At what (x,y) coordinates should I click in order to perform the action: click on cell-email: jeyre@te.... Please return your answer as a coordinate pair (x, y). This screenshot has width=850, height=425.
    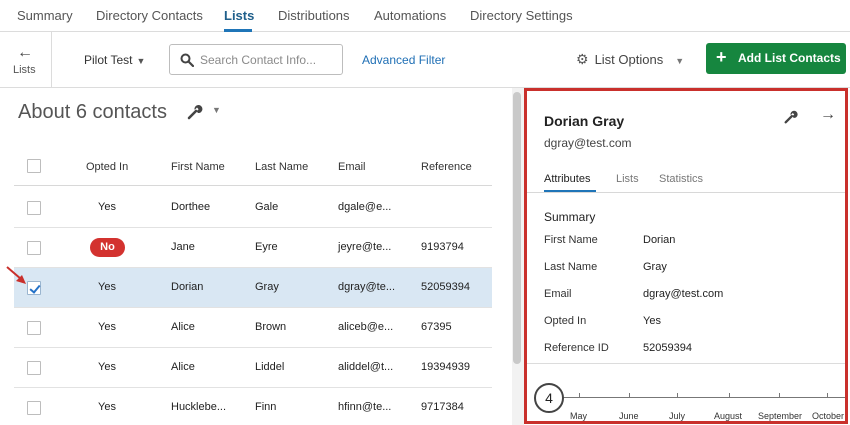
    Looking at the image, I should click on (365, 247).